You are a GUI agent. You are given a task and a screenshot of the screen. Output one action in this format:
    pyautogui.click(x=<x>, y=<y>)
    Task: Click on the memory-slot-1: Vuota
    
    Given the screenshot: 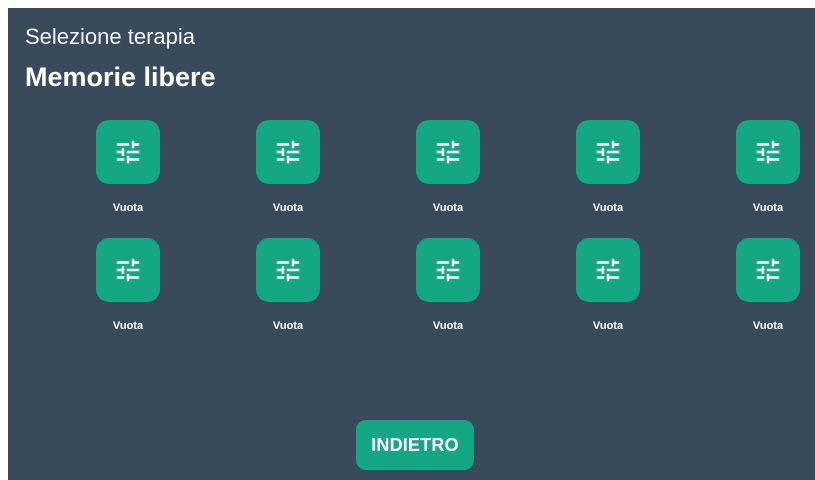 What is the action you would take?
    pyautogui.click(x=128, y=179)
    